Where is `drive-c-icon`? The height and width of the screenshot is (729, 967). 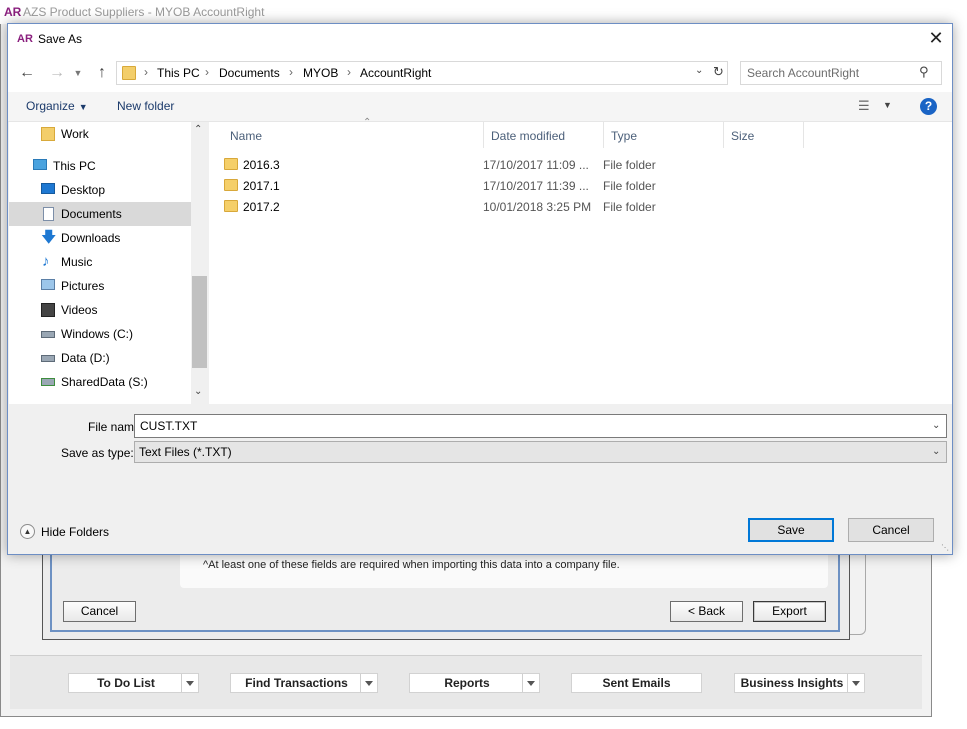 drive-c-icon is located at coordinates (48, 334).